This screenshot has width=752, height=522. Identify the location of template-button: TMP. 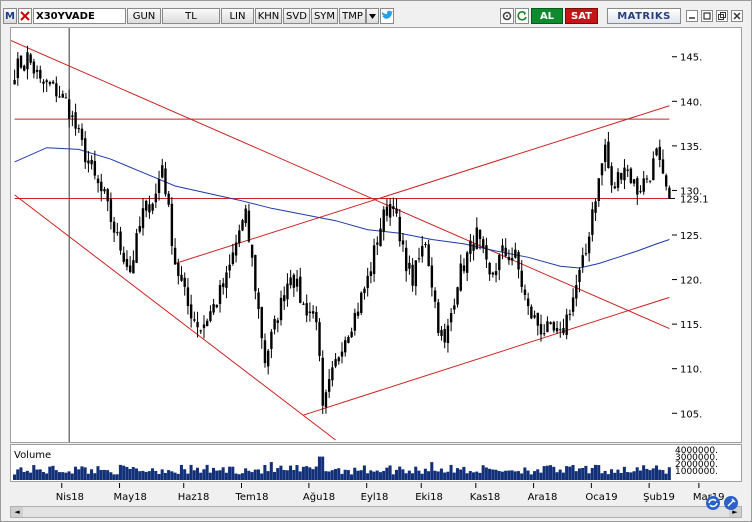
(352, 16).